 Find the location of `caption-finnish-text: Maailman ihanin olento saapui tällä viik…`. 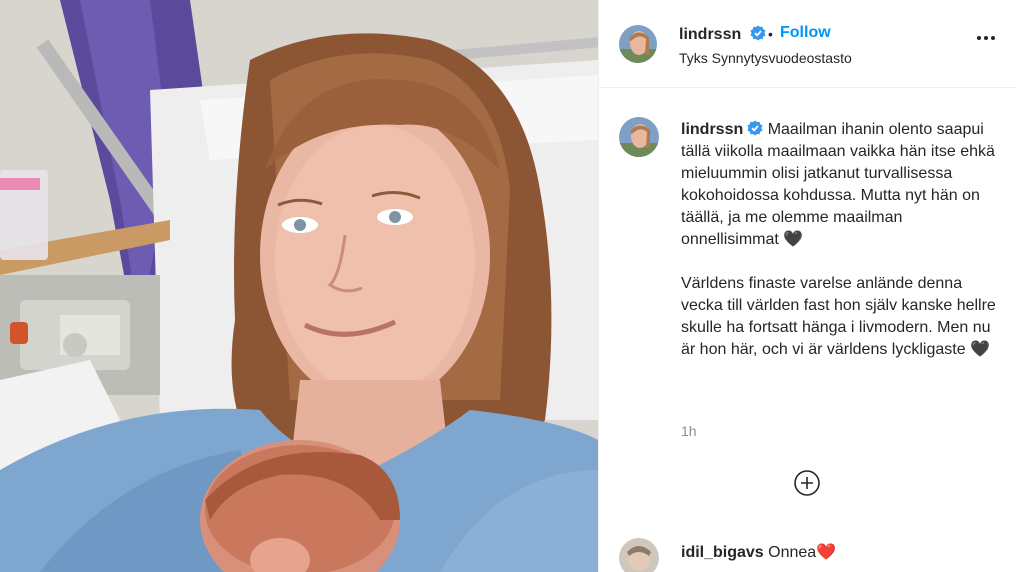

caption-finnish-text: Maailman ihanin olento saapui tällä viik… is located at coordinates (838, 184).